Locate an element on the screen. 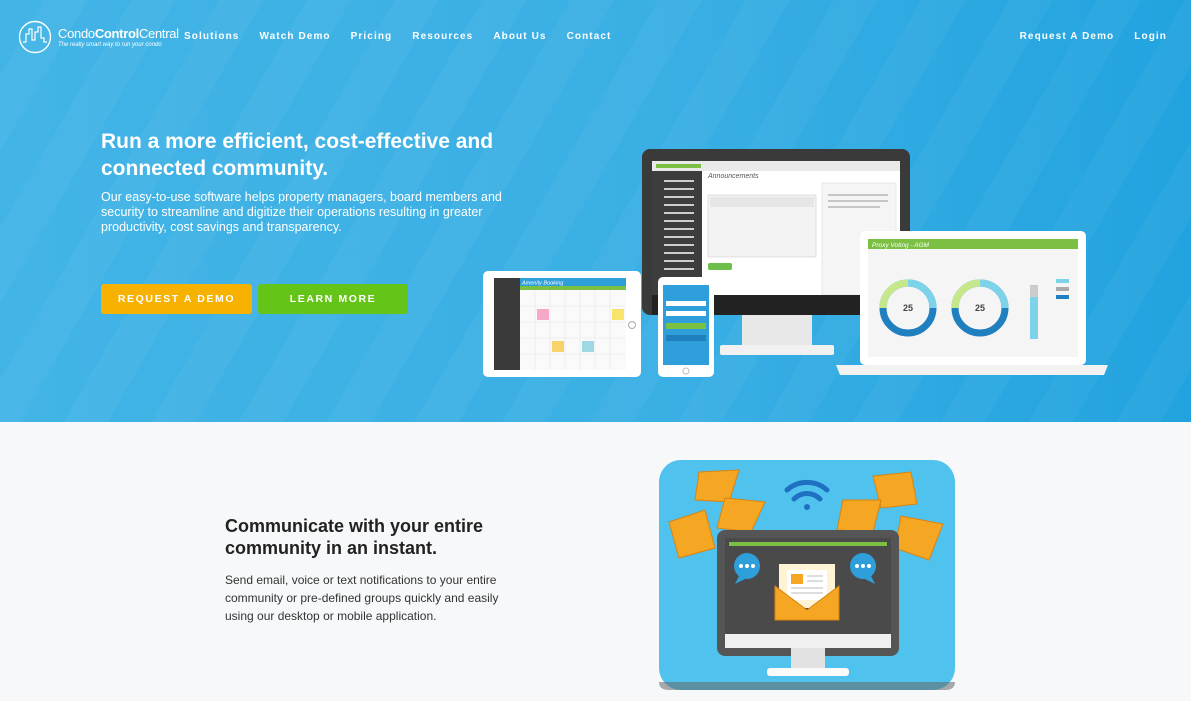 The image size is (1191, 701). city-skyline-logo-icon is located at coordinates (35, 37).